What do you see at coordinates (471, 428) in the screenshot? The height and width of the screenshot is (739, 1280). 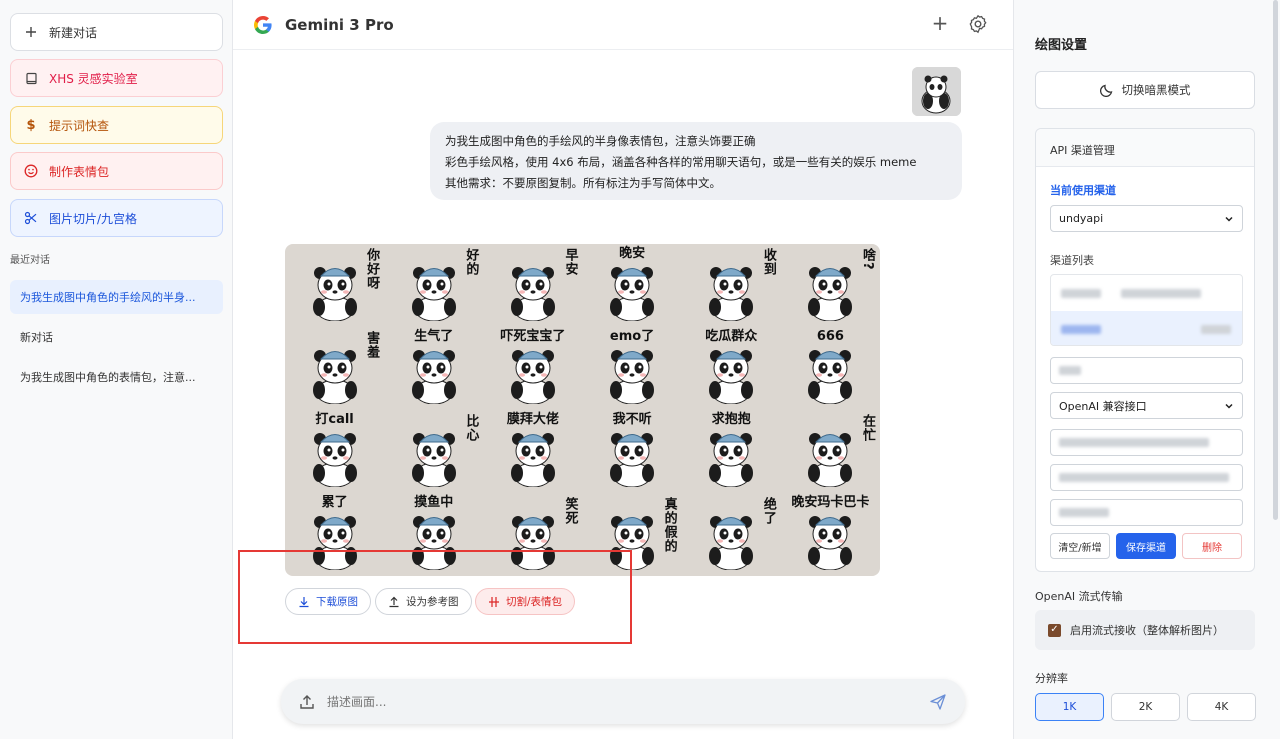 I see `sticker-caption: 比心` at bounding box center [471, 428].